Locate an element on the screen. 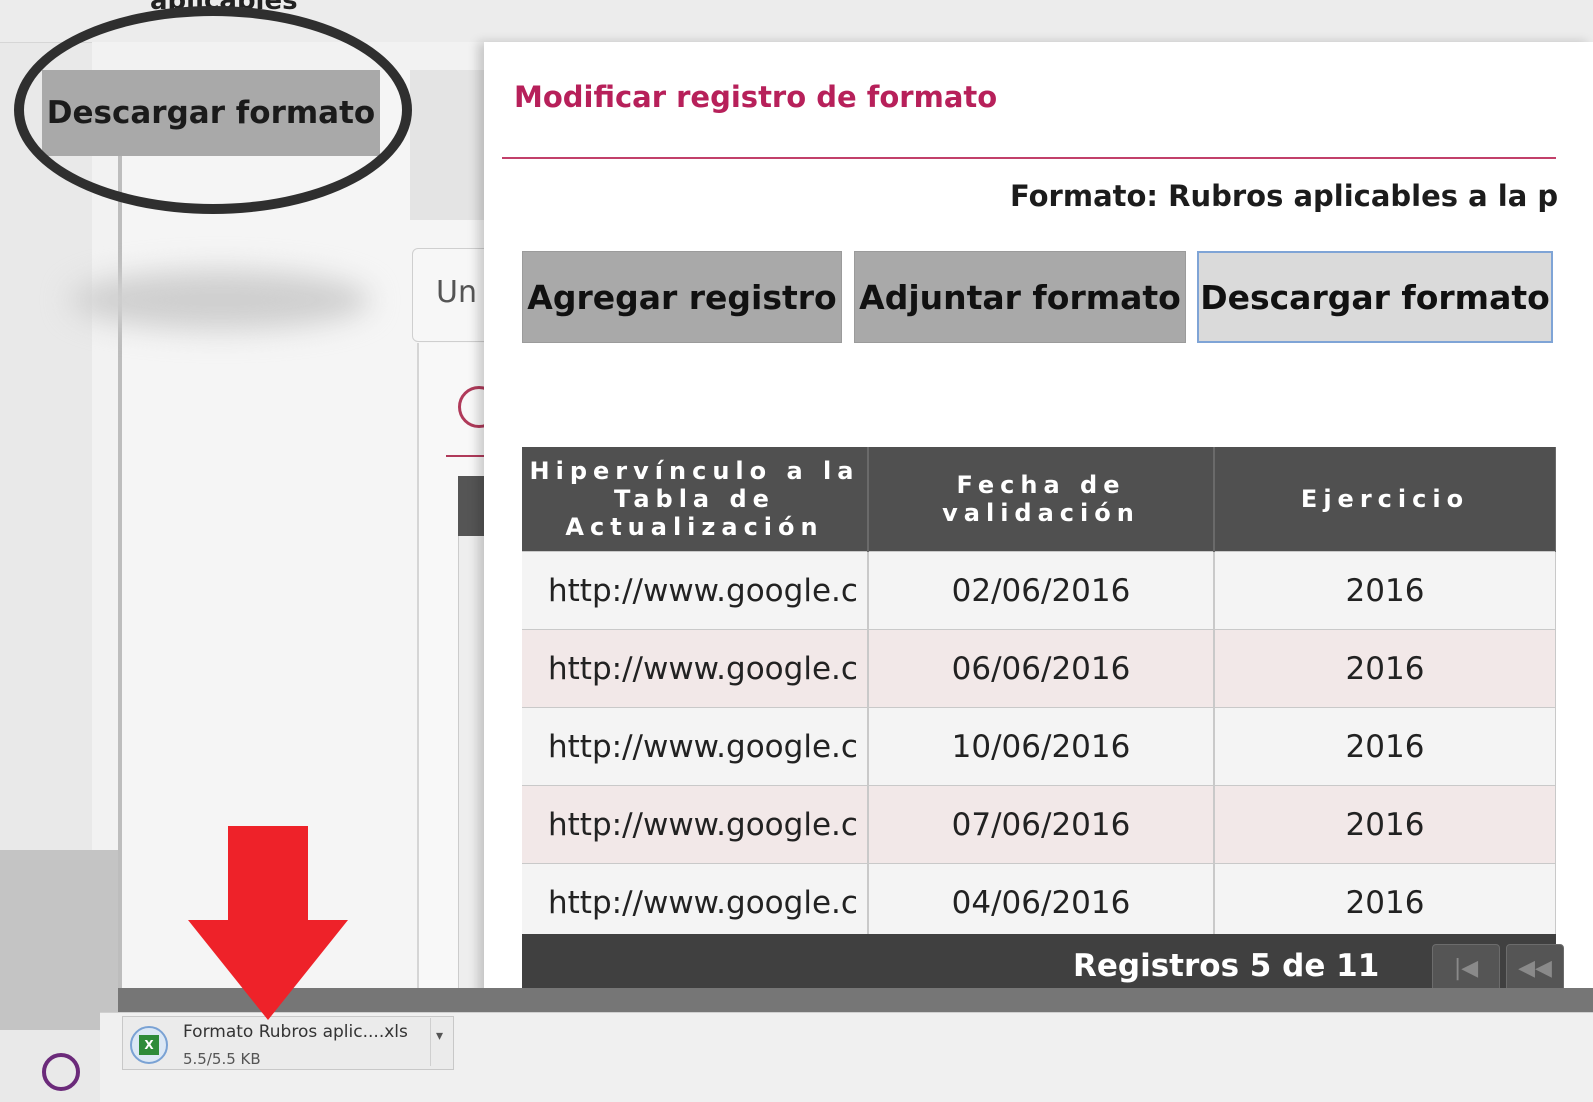 The image size is (1593, 1102). table-row: http://www.google.c 07/06/2016 2016 is located at coordinates (1039, 824).